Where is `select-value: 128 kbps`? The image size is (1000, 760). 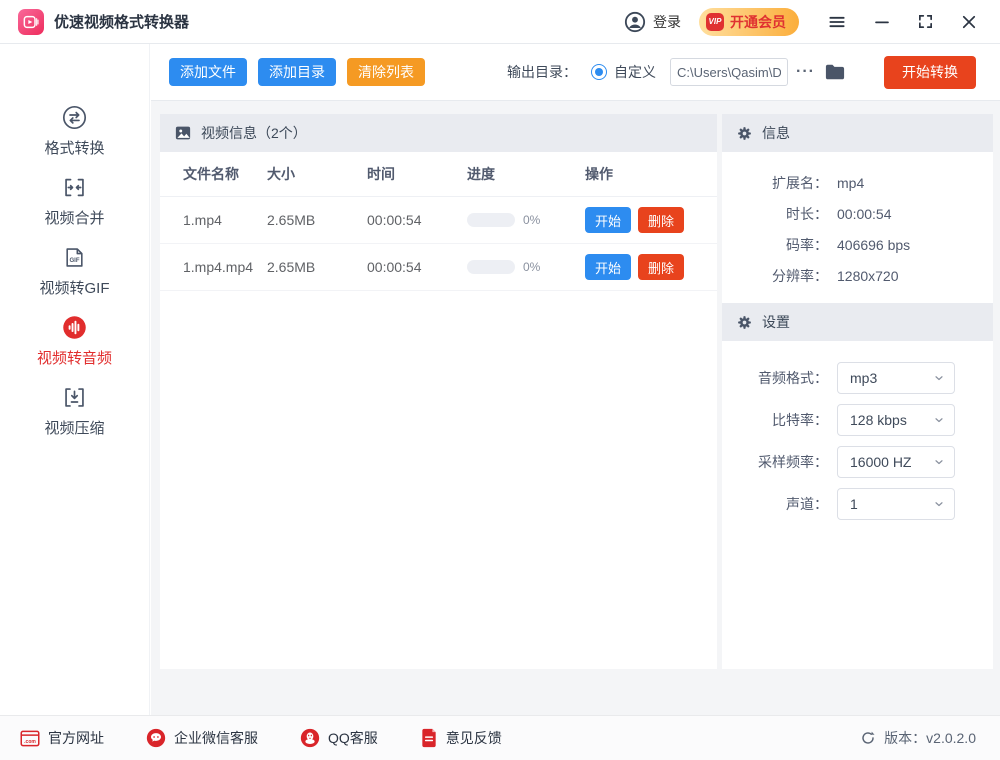 select-value: 128 kbps is located at coordinates (878, 420).